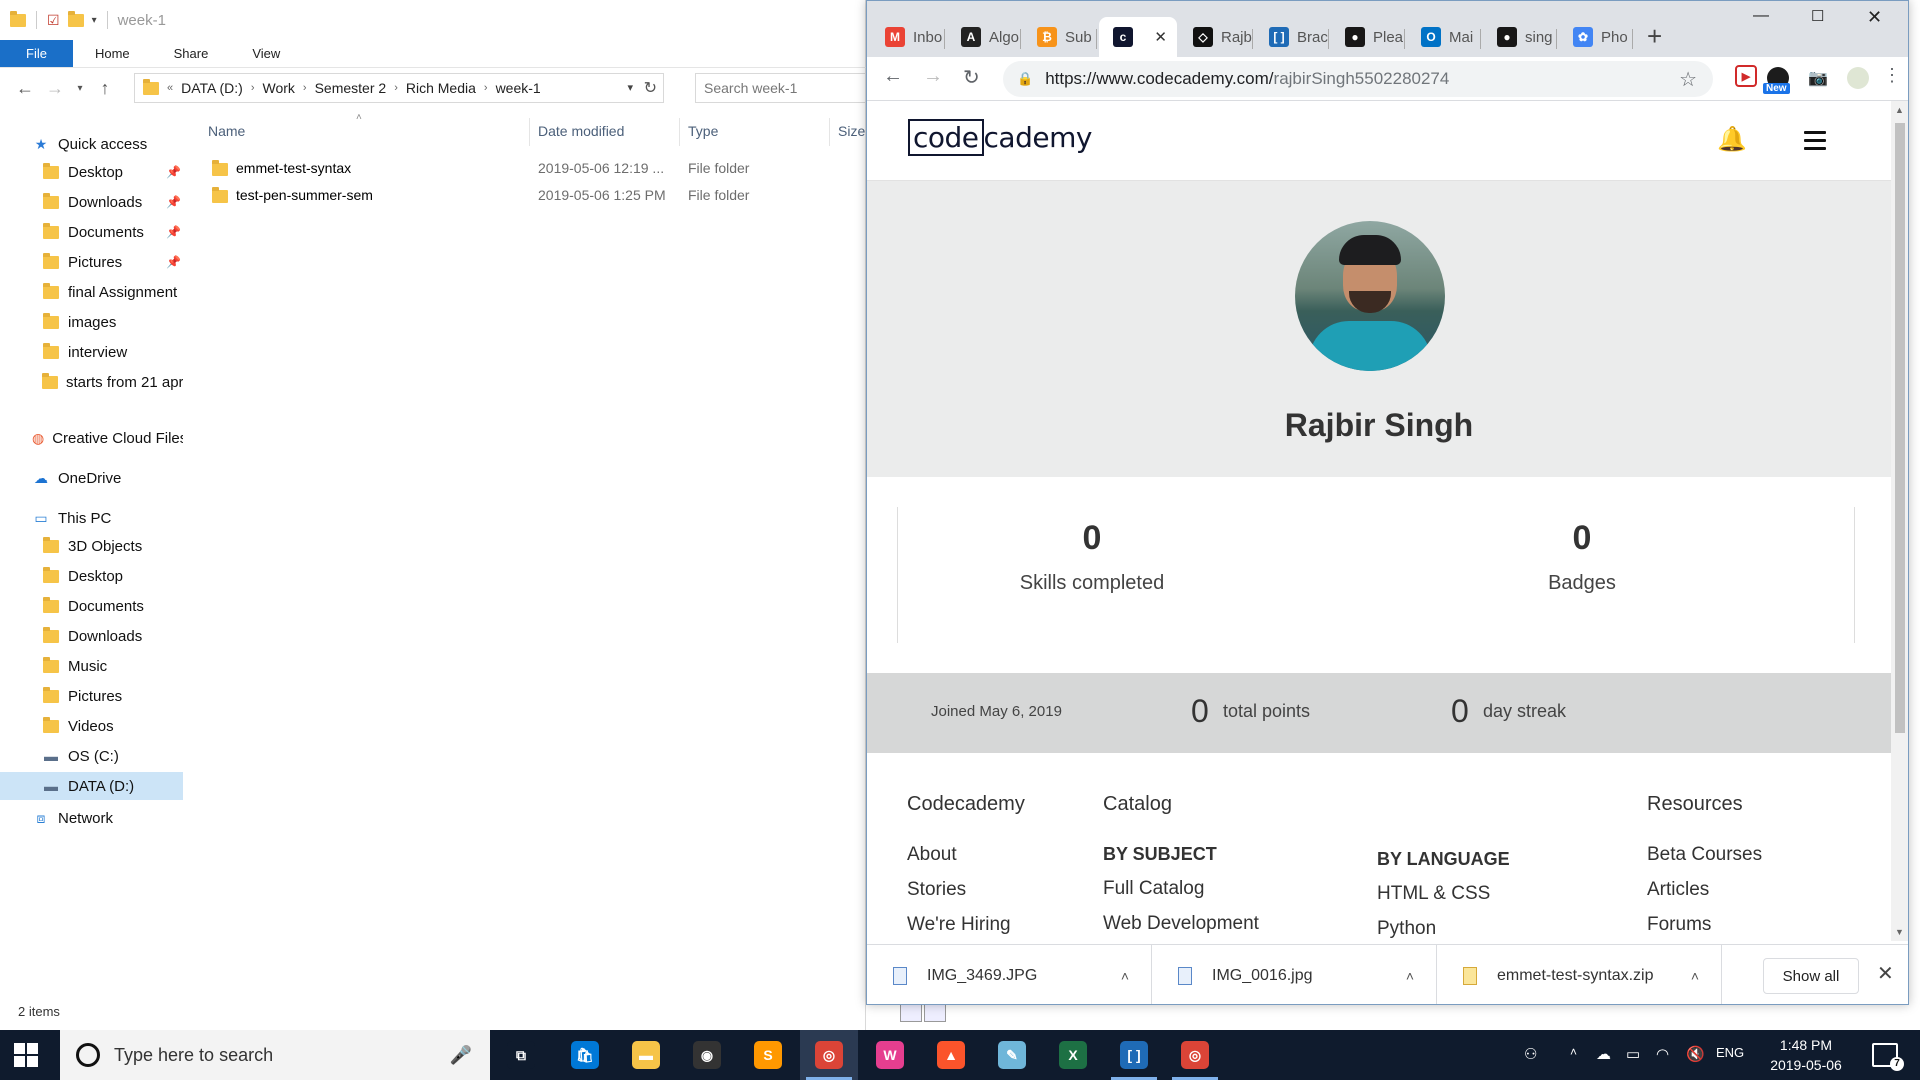  Describe the element at coordinates (1195, 1055) in the screenshot. I see `chrome-app-2: ◎` at that location.